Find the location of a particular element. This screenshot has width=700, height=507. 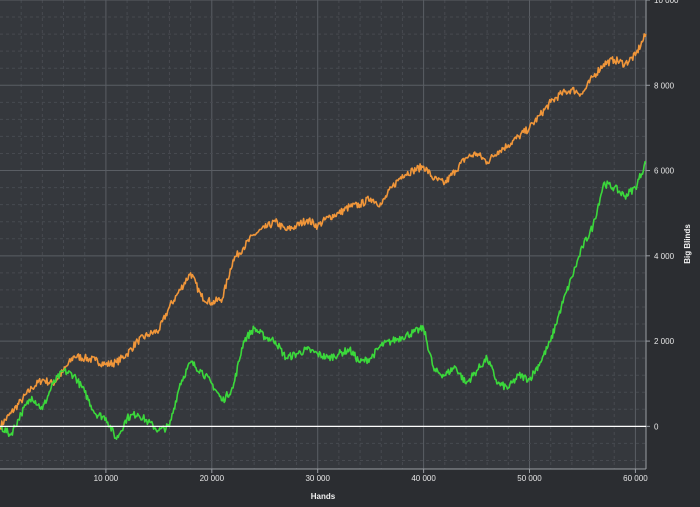

y-tick-label: 8 000 is located at coordinates (664, 85).